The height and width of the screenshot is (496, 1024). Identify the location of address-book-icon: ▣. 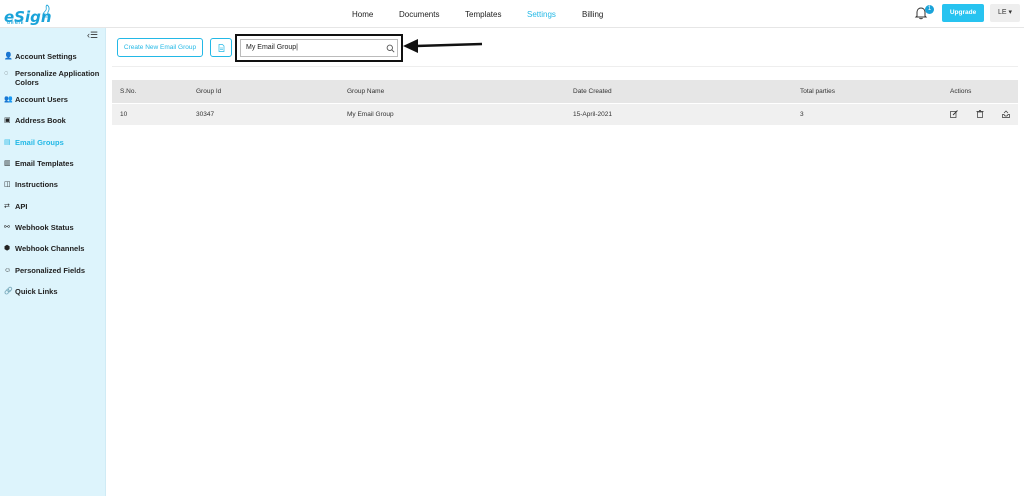
(7, 120).